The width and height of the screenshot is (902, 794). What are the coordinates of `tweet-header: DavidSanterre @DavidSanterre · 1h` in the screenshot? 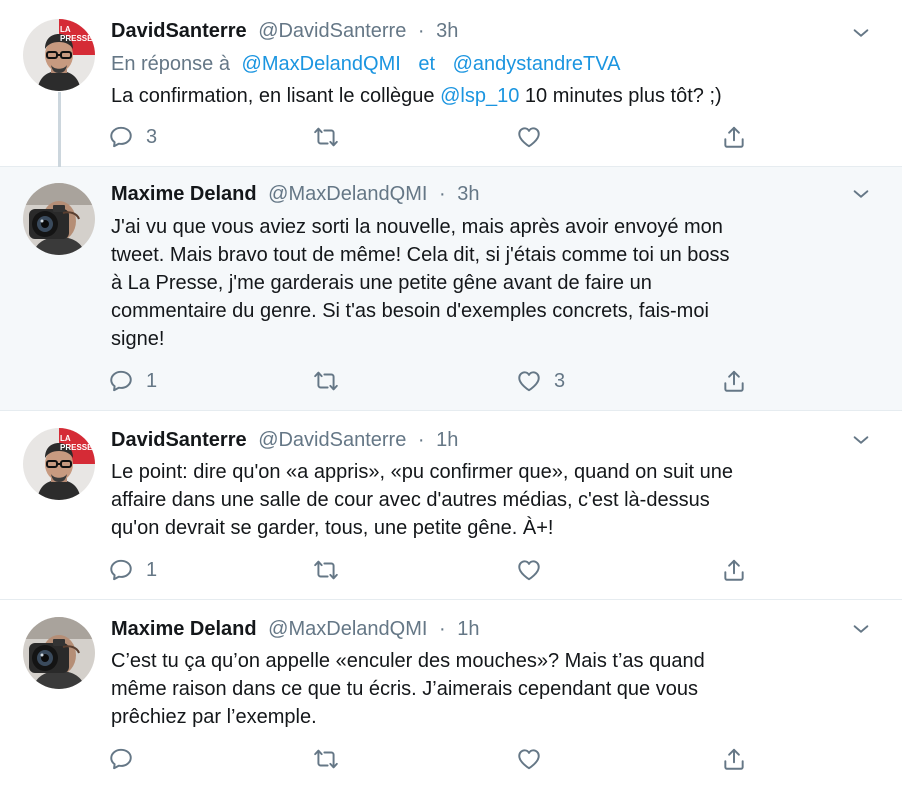 It's located at (284, 440).